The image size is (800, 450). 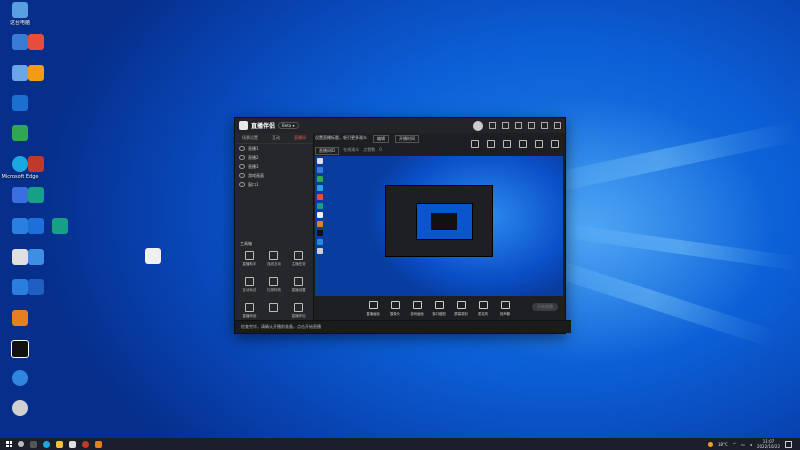 I want to click on start-icon, so click(x=9, y=444).